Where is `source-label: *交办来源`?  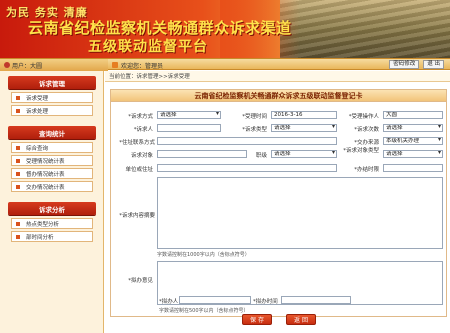 source-label: *交办来源 is located at coordinates (366, 143).